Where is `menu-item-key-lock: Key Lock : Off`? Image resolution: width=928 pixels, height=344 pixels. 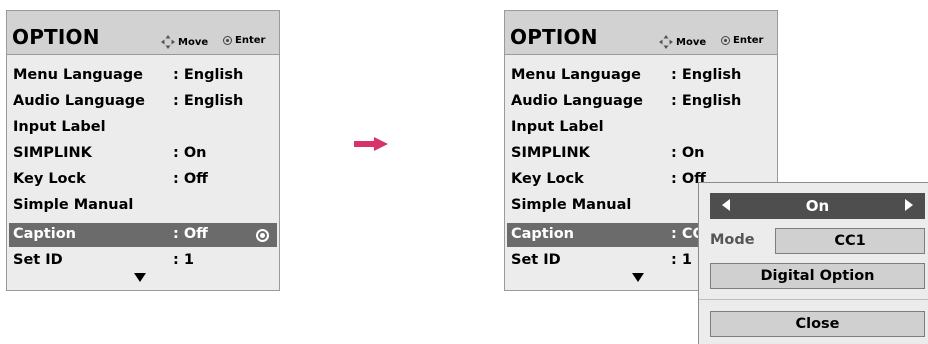 menu-item-key-lock: Key Lock : Off is located at coordinates (143, 180).